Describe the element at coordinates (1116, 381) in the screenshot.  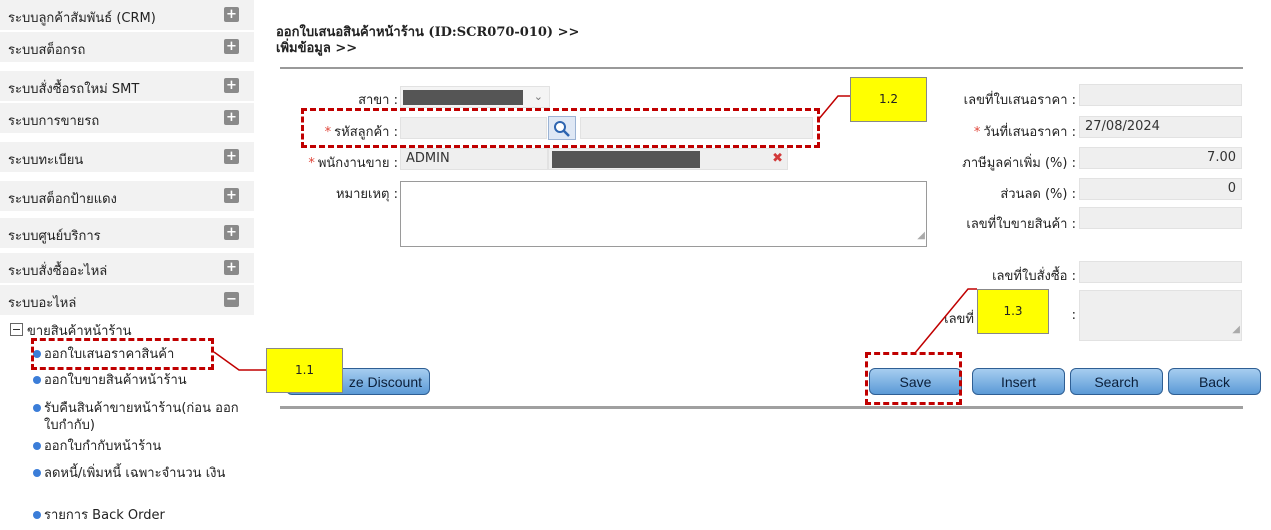
I see `search-button: Search` at that location.